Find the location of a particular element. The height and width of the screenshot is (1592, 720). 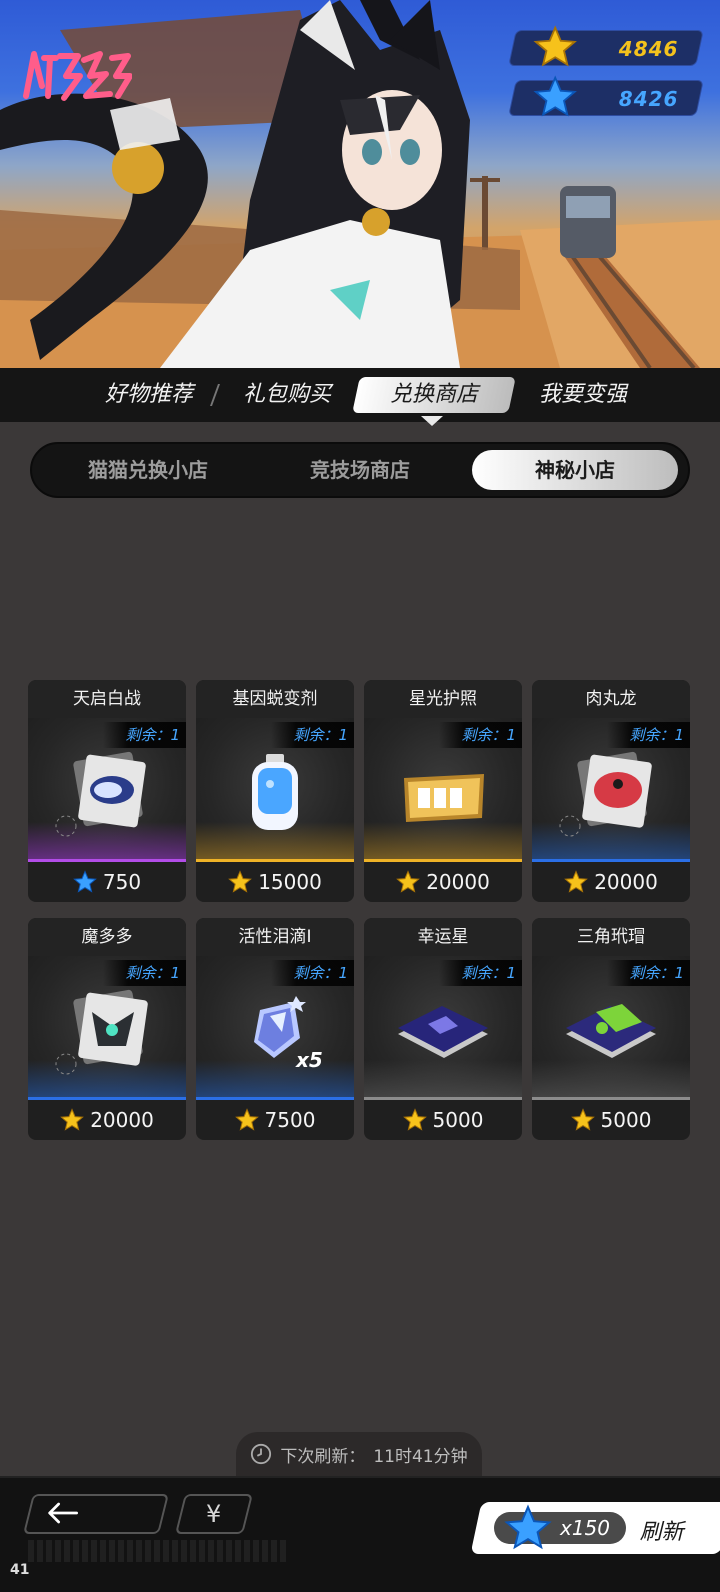

tab-gift-pack-label: 礼包购买 is located at coordinates (286, 394).